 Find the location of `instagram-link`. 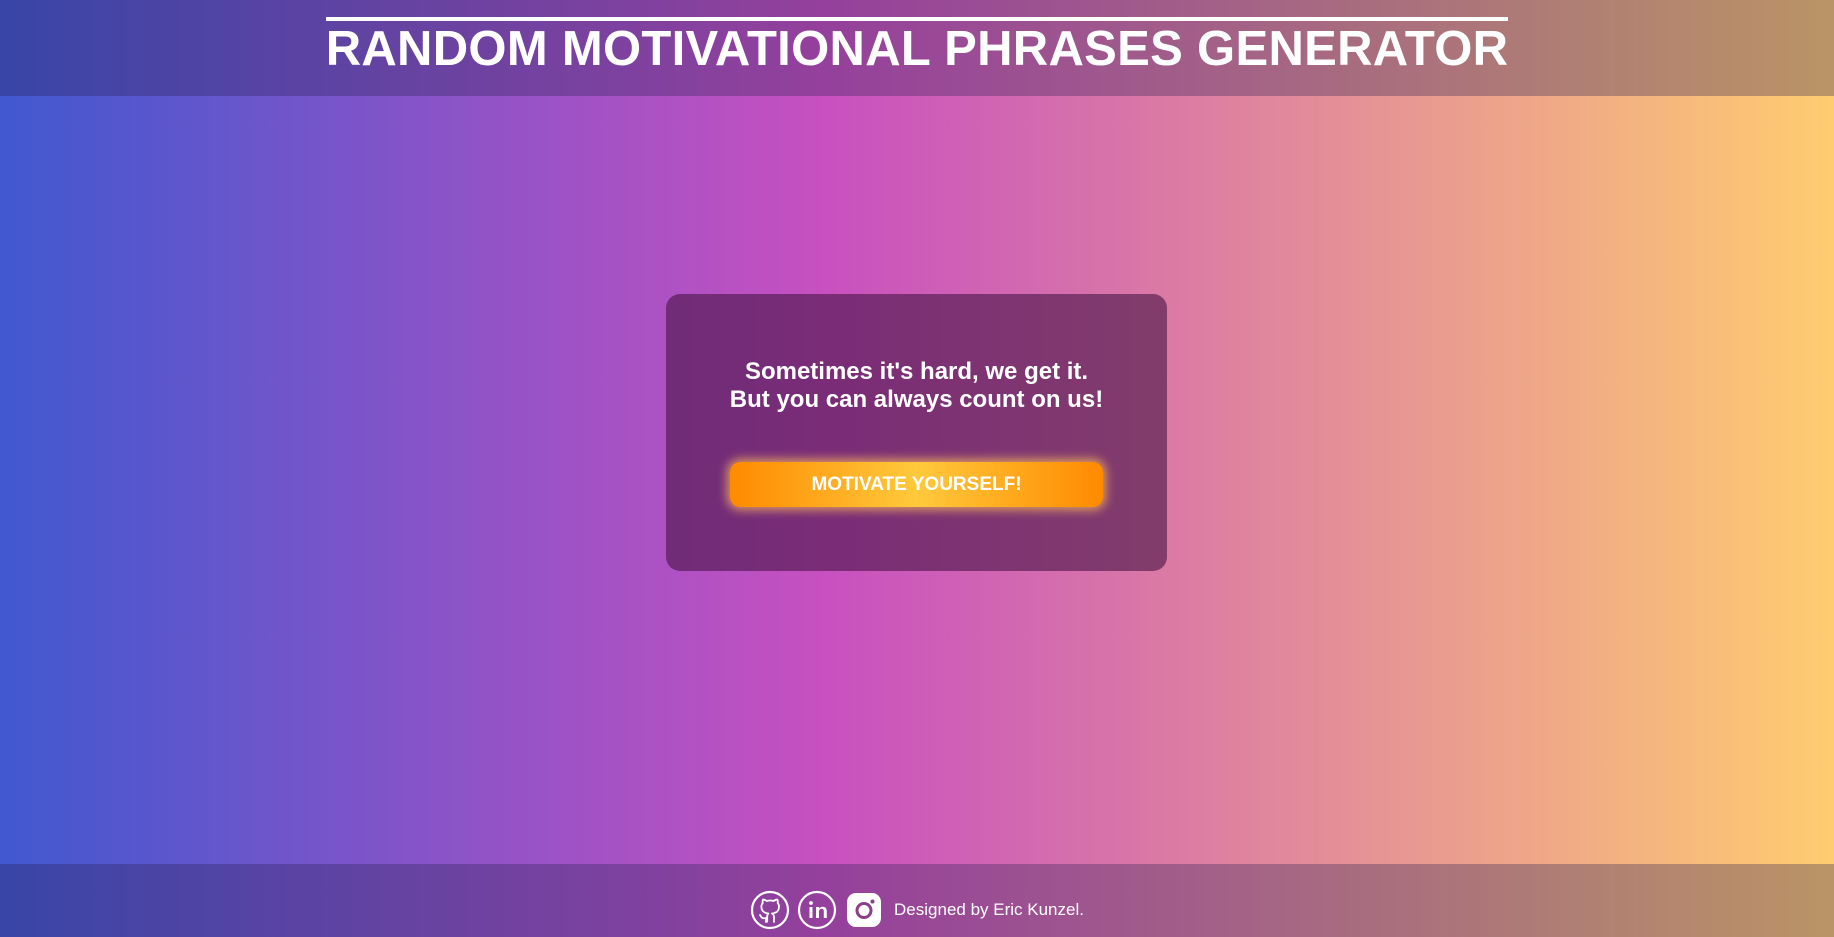

instagram-link is located at coordinates (864, 910).